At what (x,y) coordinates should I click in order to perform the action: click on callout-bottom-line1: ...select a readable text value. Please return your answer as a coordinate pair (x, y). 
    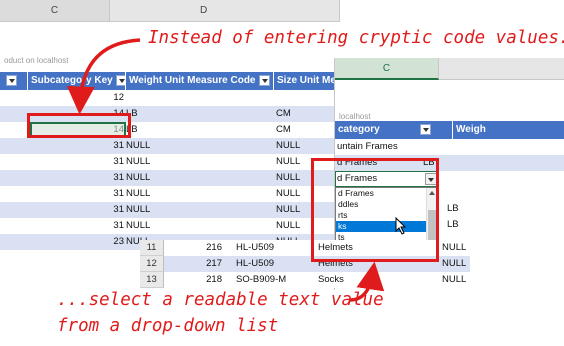
    Looking at the image, I should click on (220, 300).